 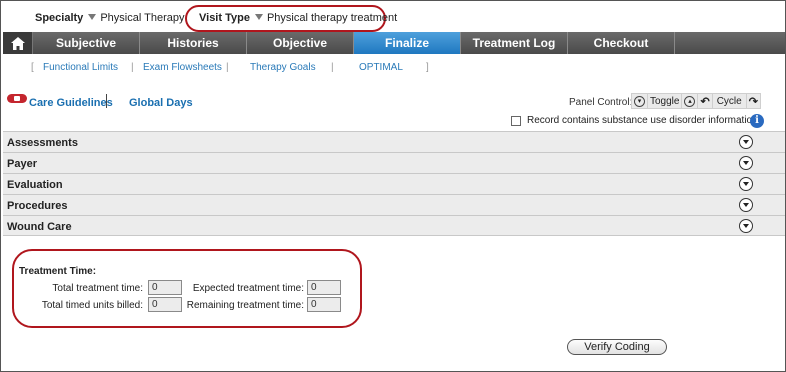 What do you see at coordinates (516, 120) in the screenshot?
I see `substance-use-checkbox` at bounding box center [516, 120].